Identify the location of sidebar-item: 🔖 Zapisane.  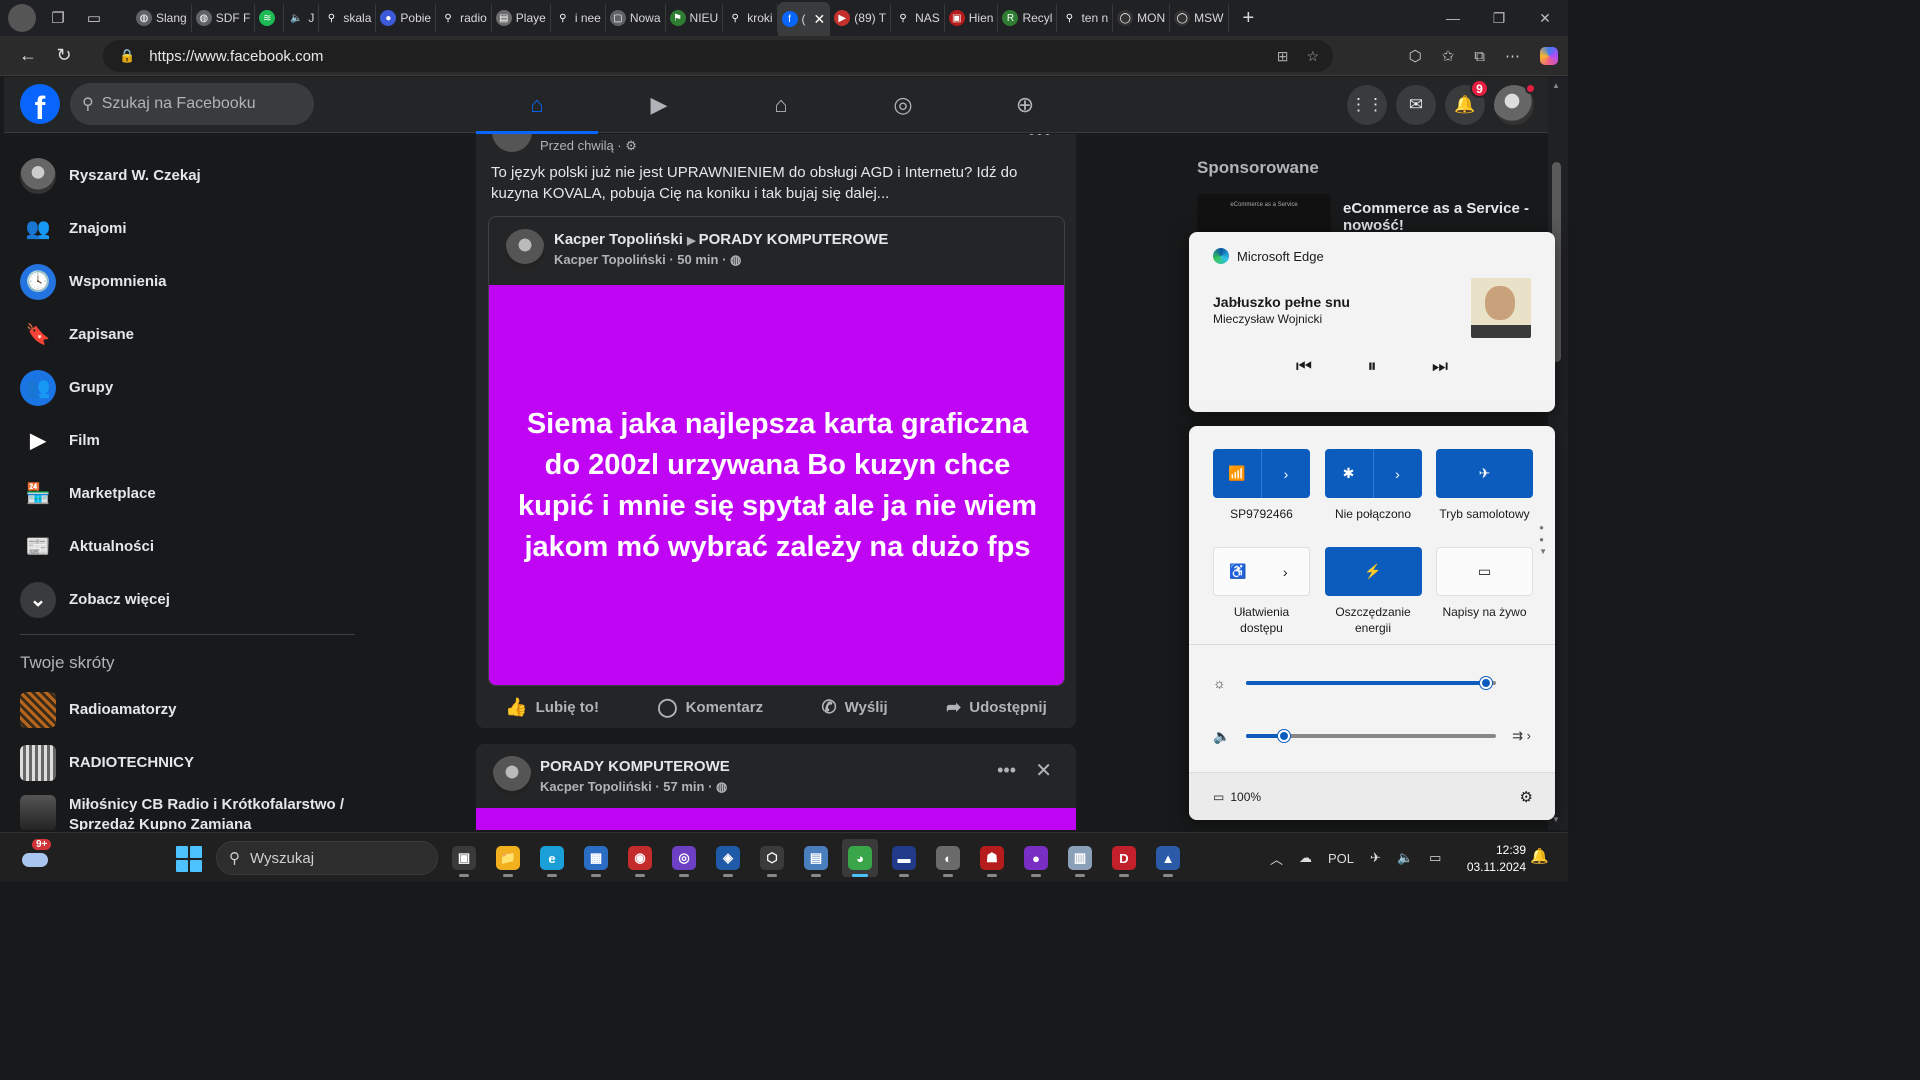
(184, 334).